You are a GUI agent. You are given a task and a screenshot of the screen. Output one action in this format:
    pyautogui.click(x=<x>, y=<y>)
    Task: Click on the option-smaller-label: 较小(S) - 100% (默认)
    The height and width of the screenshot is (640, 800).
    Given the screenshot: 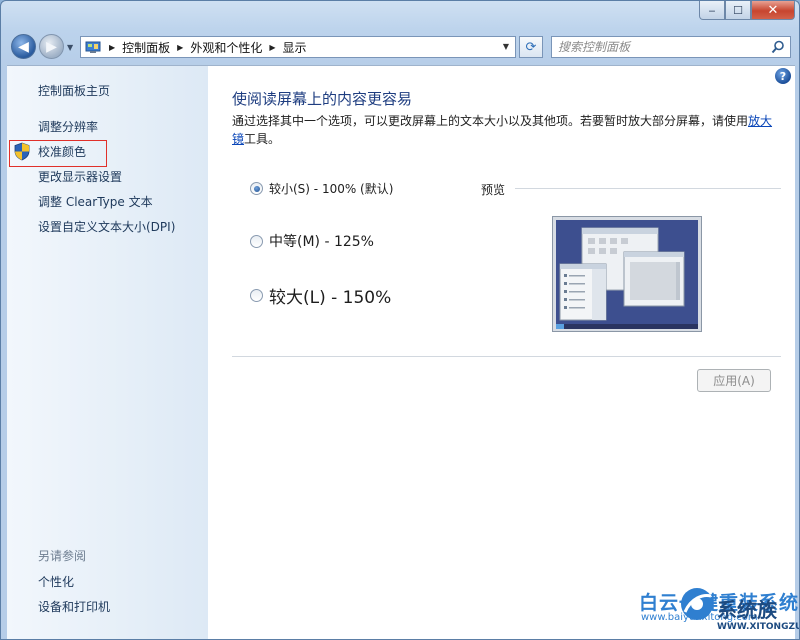 What is the action you would take?
    pyautogui.click(x=331, y=189)
    